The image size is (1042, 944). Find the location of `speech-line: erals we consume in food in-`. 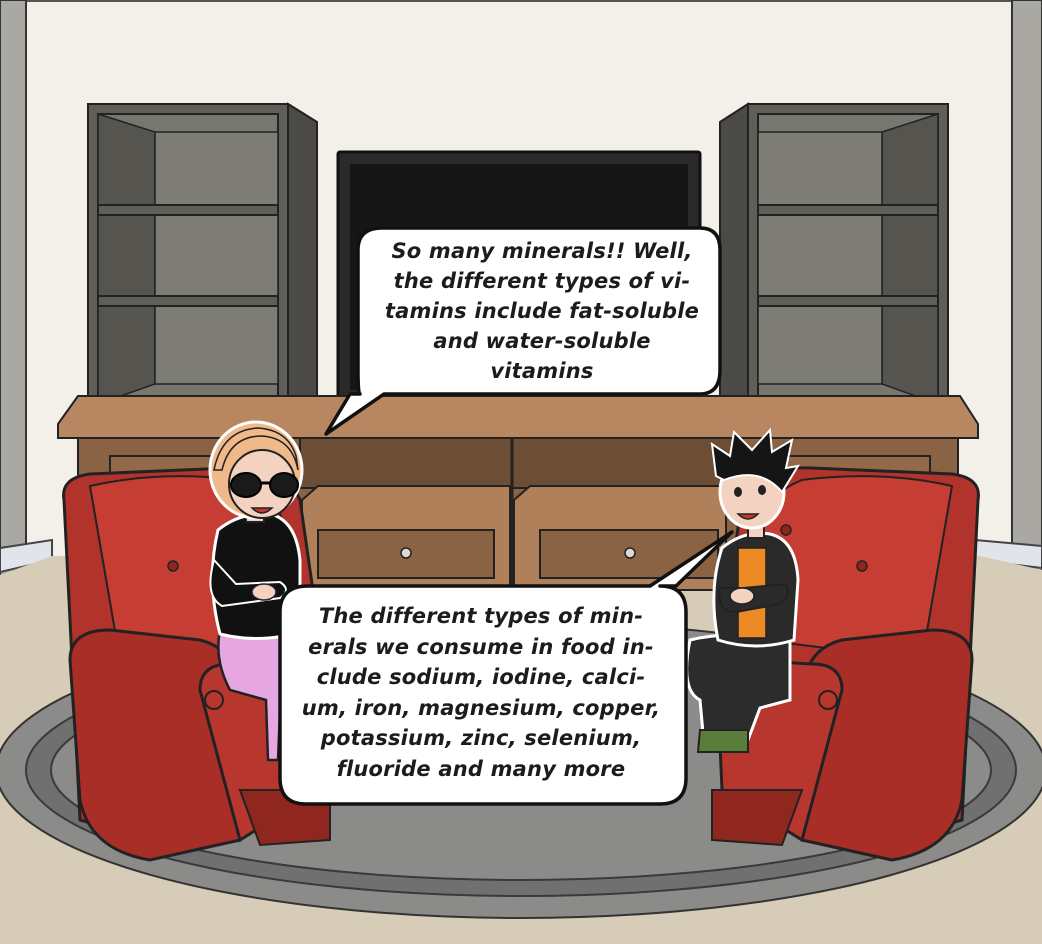

speech-line: erals we consume in food in- is located at coordinates (481, 646).